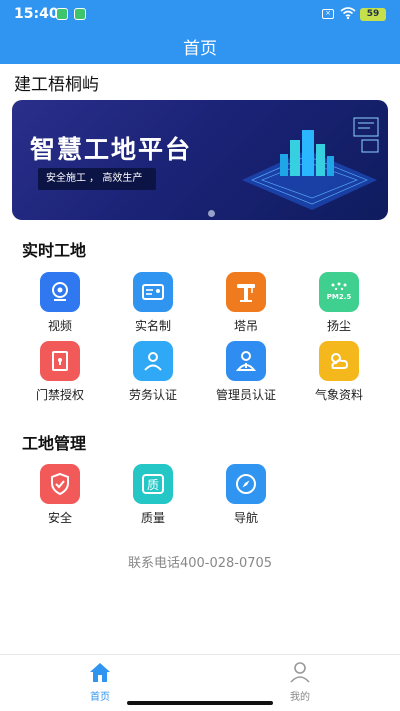 The height and width of the screenshot is (711, 400). Describe the element at coordinates (152, 518) in the screenshot. I see `tile-label: 质量` at that location.